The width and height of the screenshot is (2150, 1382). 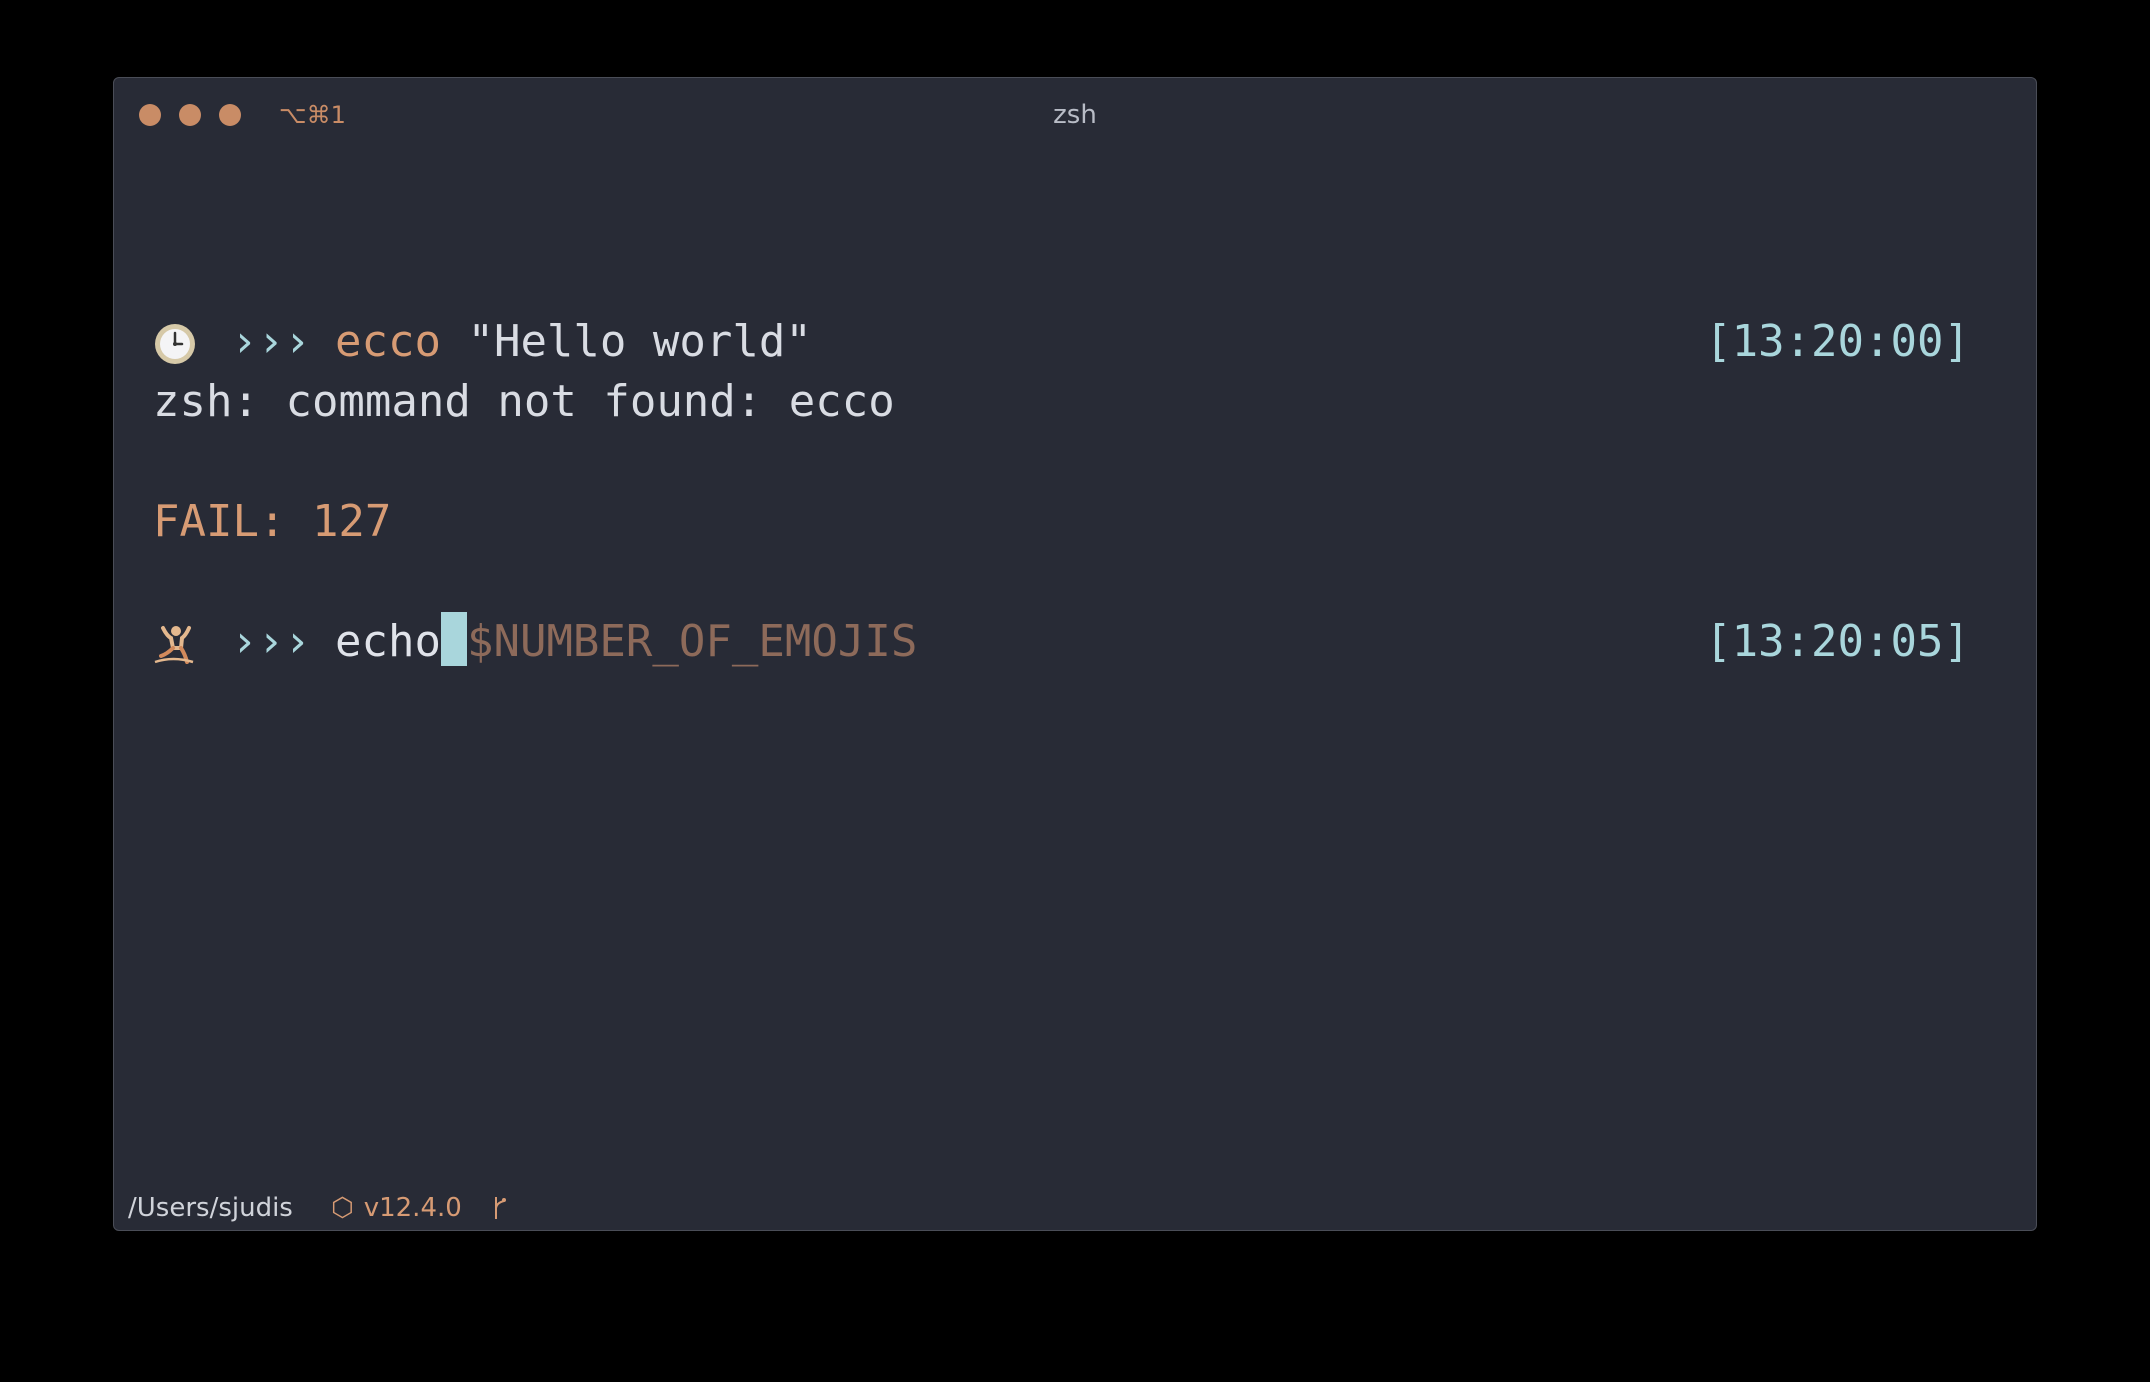 I want to click on autosuggestion: $NUMBER_OF_EMOJIS, so click(x=692, y=641).